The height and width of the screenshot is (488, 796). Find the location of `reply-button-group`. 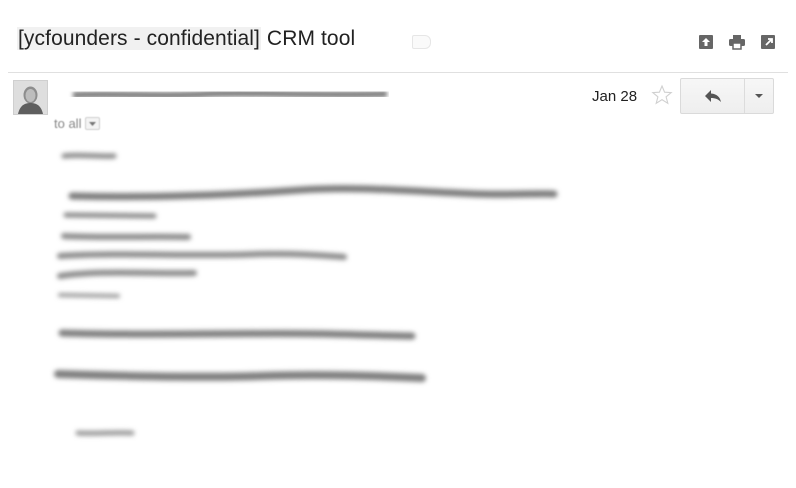

reply-button-group is located at coordinates (727, 96).